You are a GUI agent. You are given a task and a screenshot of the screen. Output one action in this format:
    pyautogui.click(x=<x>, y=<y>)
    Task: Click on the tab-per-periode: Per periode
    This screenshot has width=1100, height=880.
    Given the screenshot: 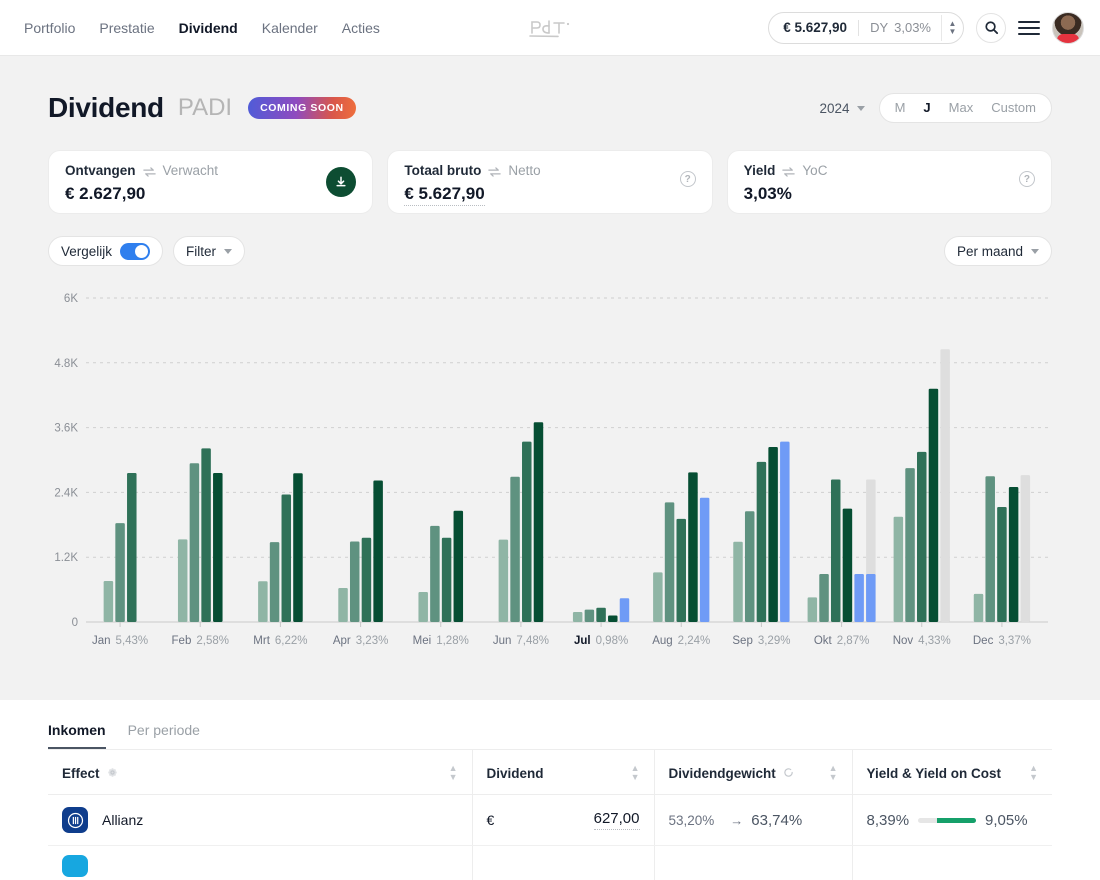 What is the action you would take?
    pyautogui.click(x=164, y=735)
    